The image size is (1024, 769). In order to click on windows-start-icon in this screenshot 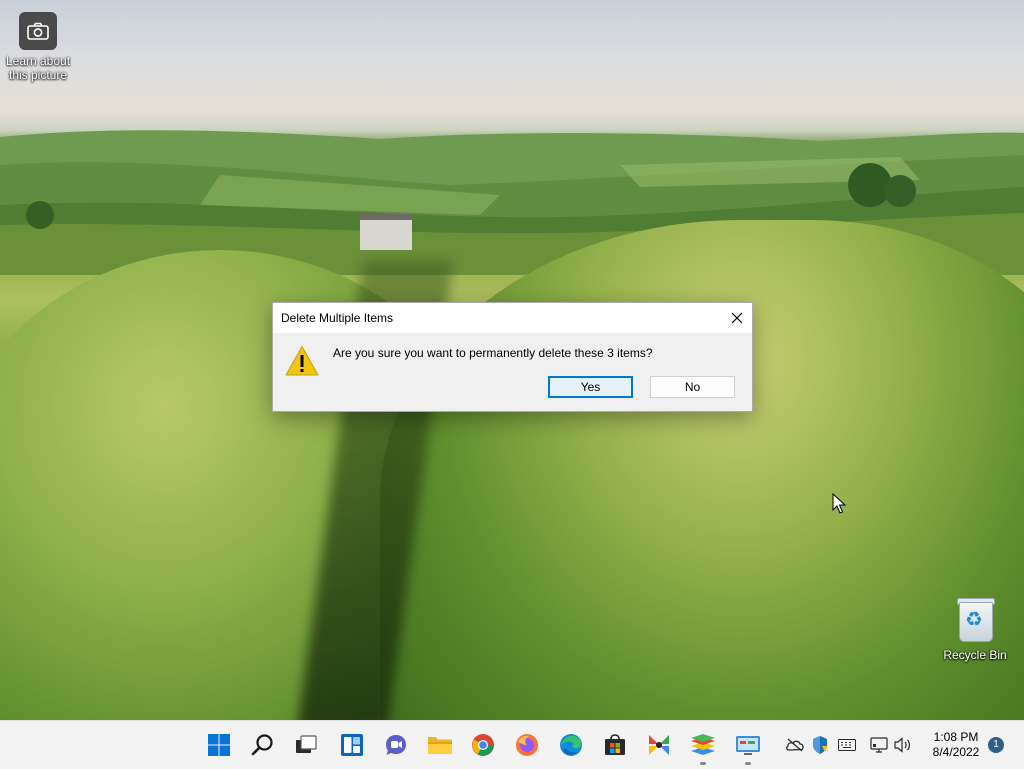, I will do `click(219, 745)`.